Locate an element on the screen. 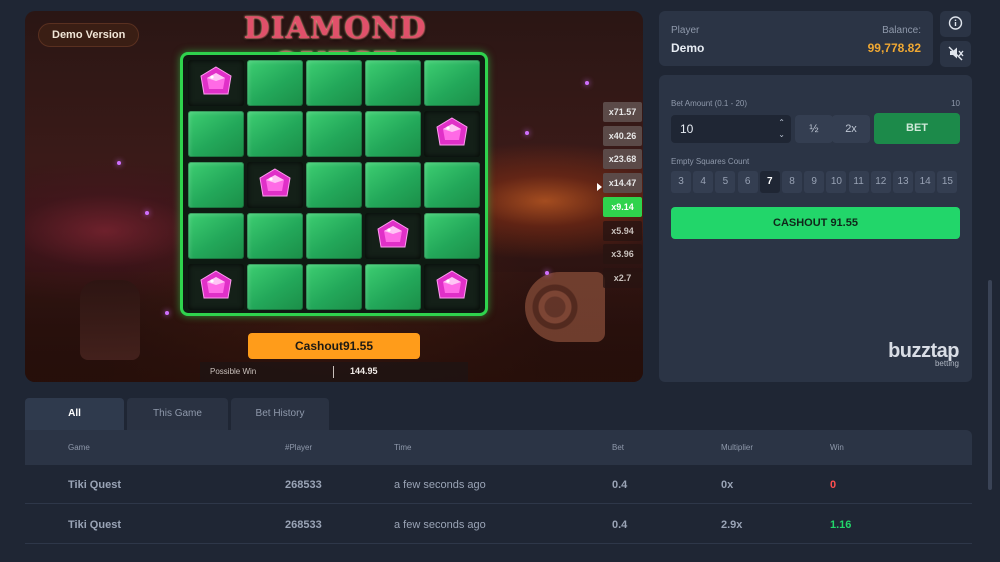 The height and width of the screenshot is (562, 1000). cell-win: 0 is located at coordinates (833, 485).